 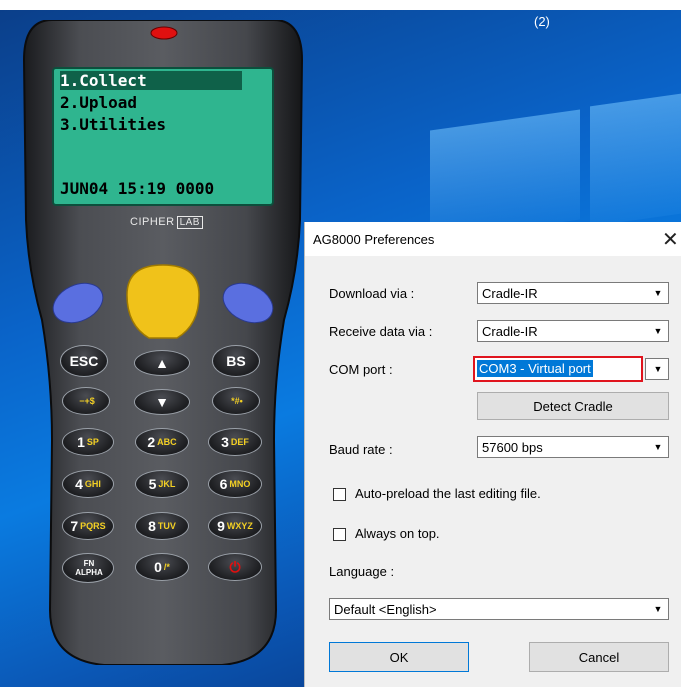 I want to click on detect-cradle-button: Detect Cradle, so click(x=573, y=406).